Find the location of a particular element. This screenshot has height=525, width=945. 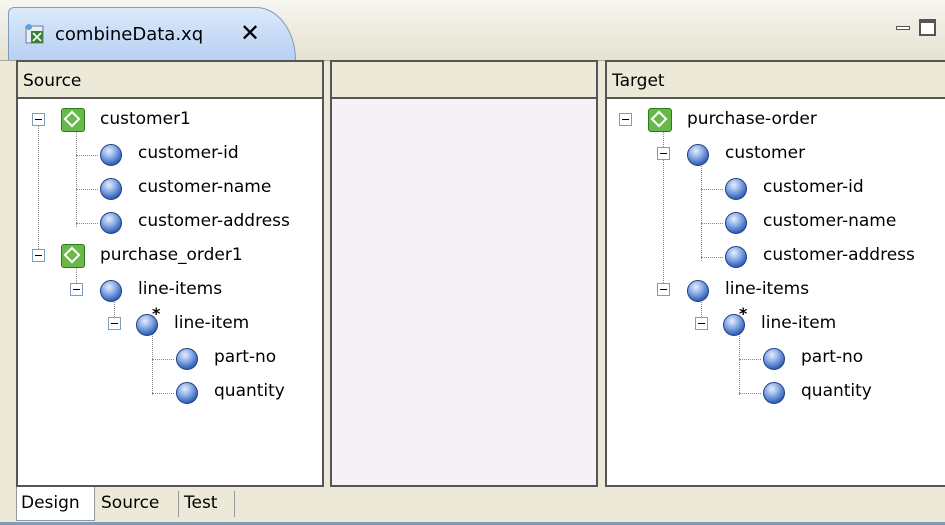

mapping-panel-header is located at coordinates (464, 80).